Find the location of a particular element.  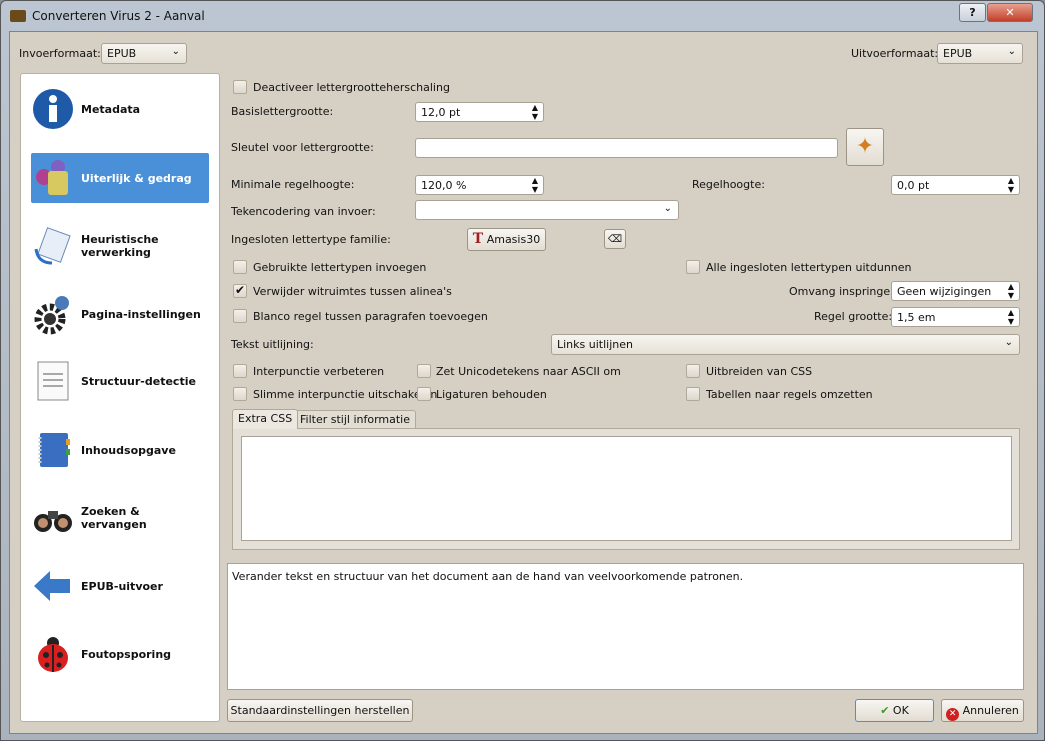

sidebar-item-inhoudsopgave: Inhoudsopgave is located at coordinates (120, 450).